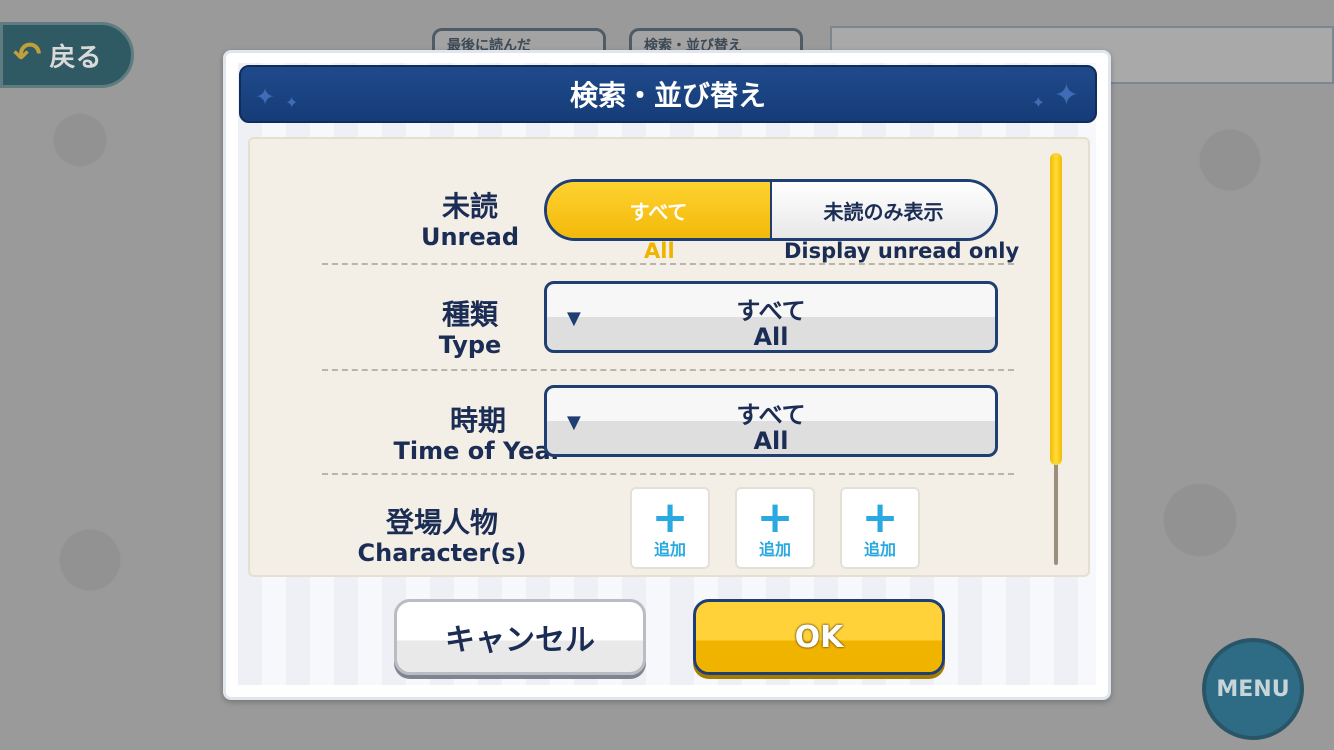  I want to click on dialog-header: ✦ ✦ 検索・並び替え ✦ ✦, so click(668, 94).